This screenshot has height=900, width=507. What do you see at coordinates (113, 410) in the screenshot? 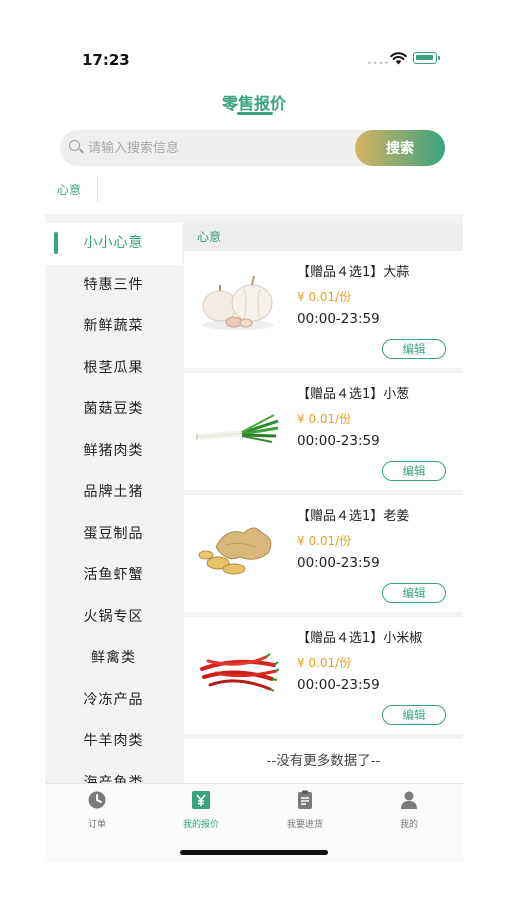
I see `sidebar-item: 菌菇豆类` at bounding box center [113, 410].